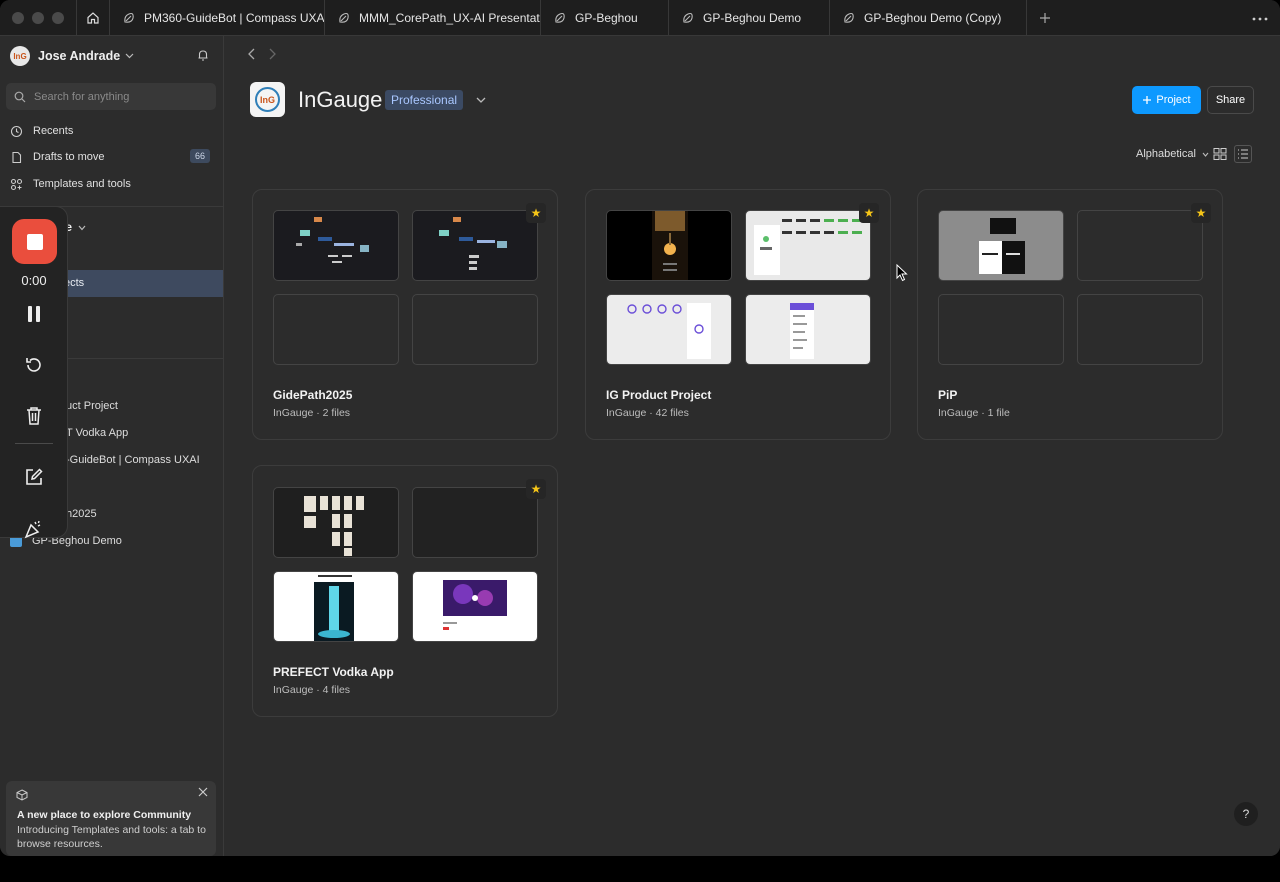 The height and width of the screenshot is (882, 1280). I want to click on starred-item-pm360-guidebot: -GuideBot | Compass UXAI, so click(133, 460).